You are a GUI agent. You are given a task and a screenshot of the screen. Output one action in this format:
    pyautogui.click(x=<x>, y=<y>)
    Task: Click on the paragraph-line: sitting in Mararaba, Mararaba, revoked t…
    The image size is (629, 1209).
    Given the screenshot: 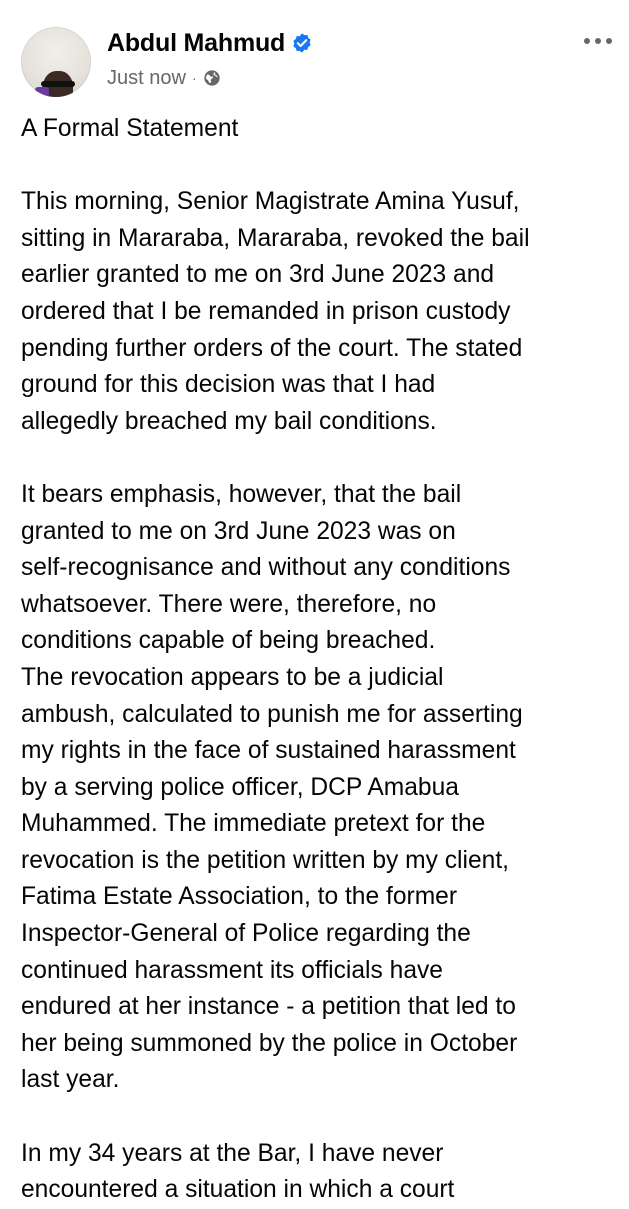 What is the action you would take?
    pyautogui.click(x=275, y=238)
    